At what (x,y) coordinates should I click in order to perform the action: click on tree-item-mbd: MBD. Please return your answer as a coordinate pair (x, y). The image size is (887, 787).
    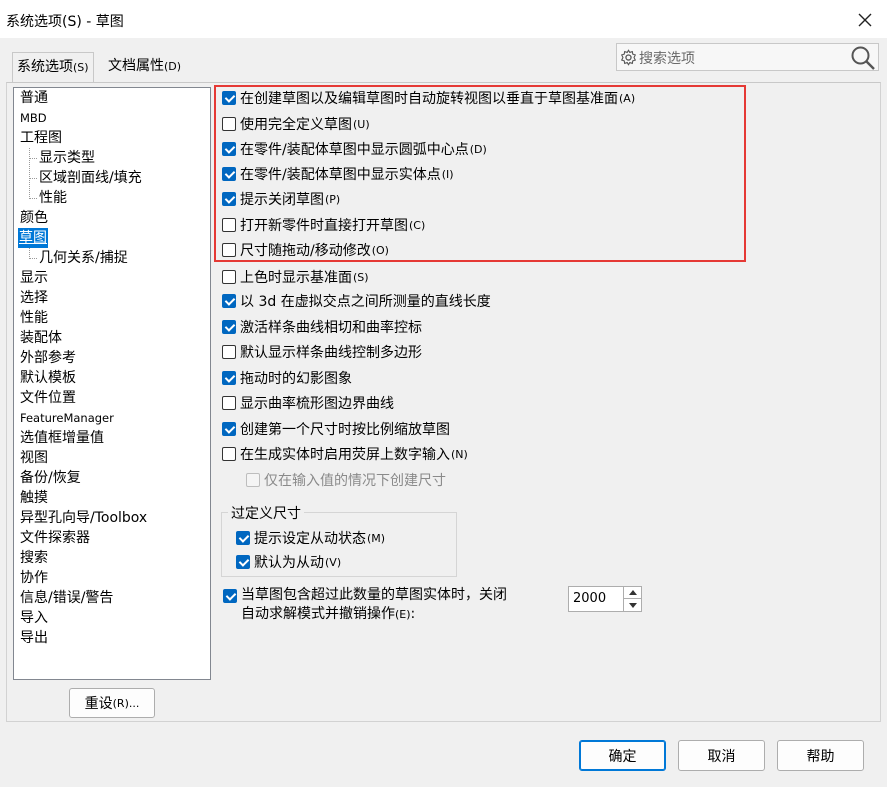
    Looking at the image, I should click on (33, 118).